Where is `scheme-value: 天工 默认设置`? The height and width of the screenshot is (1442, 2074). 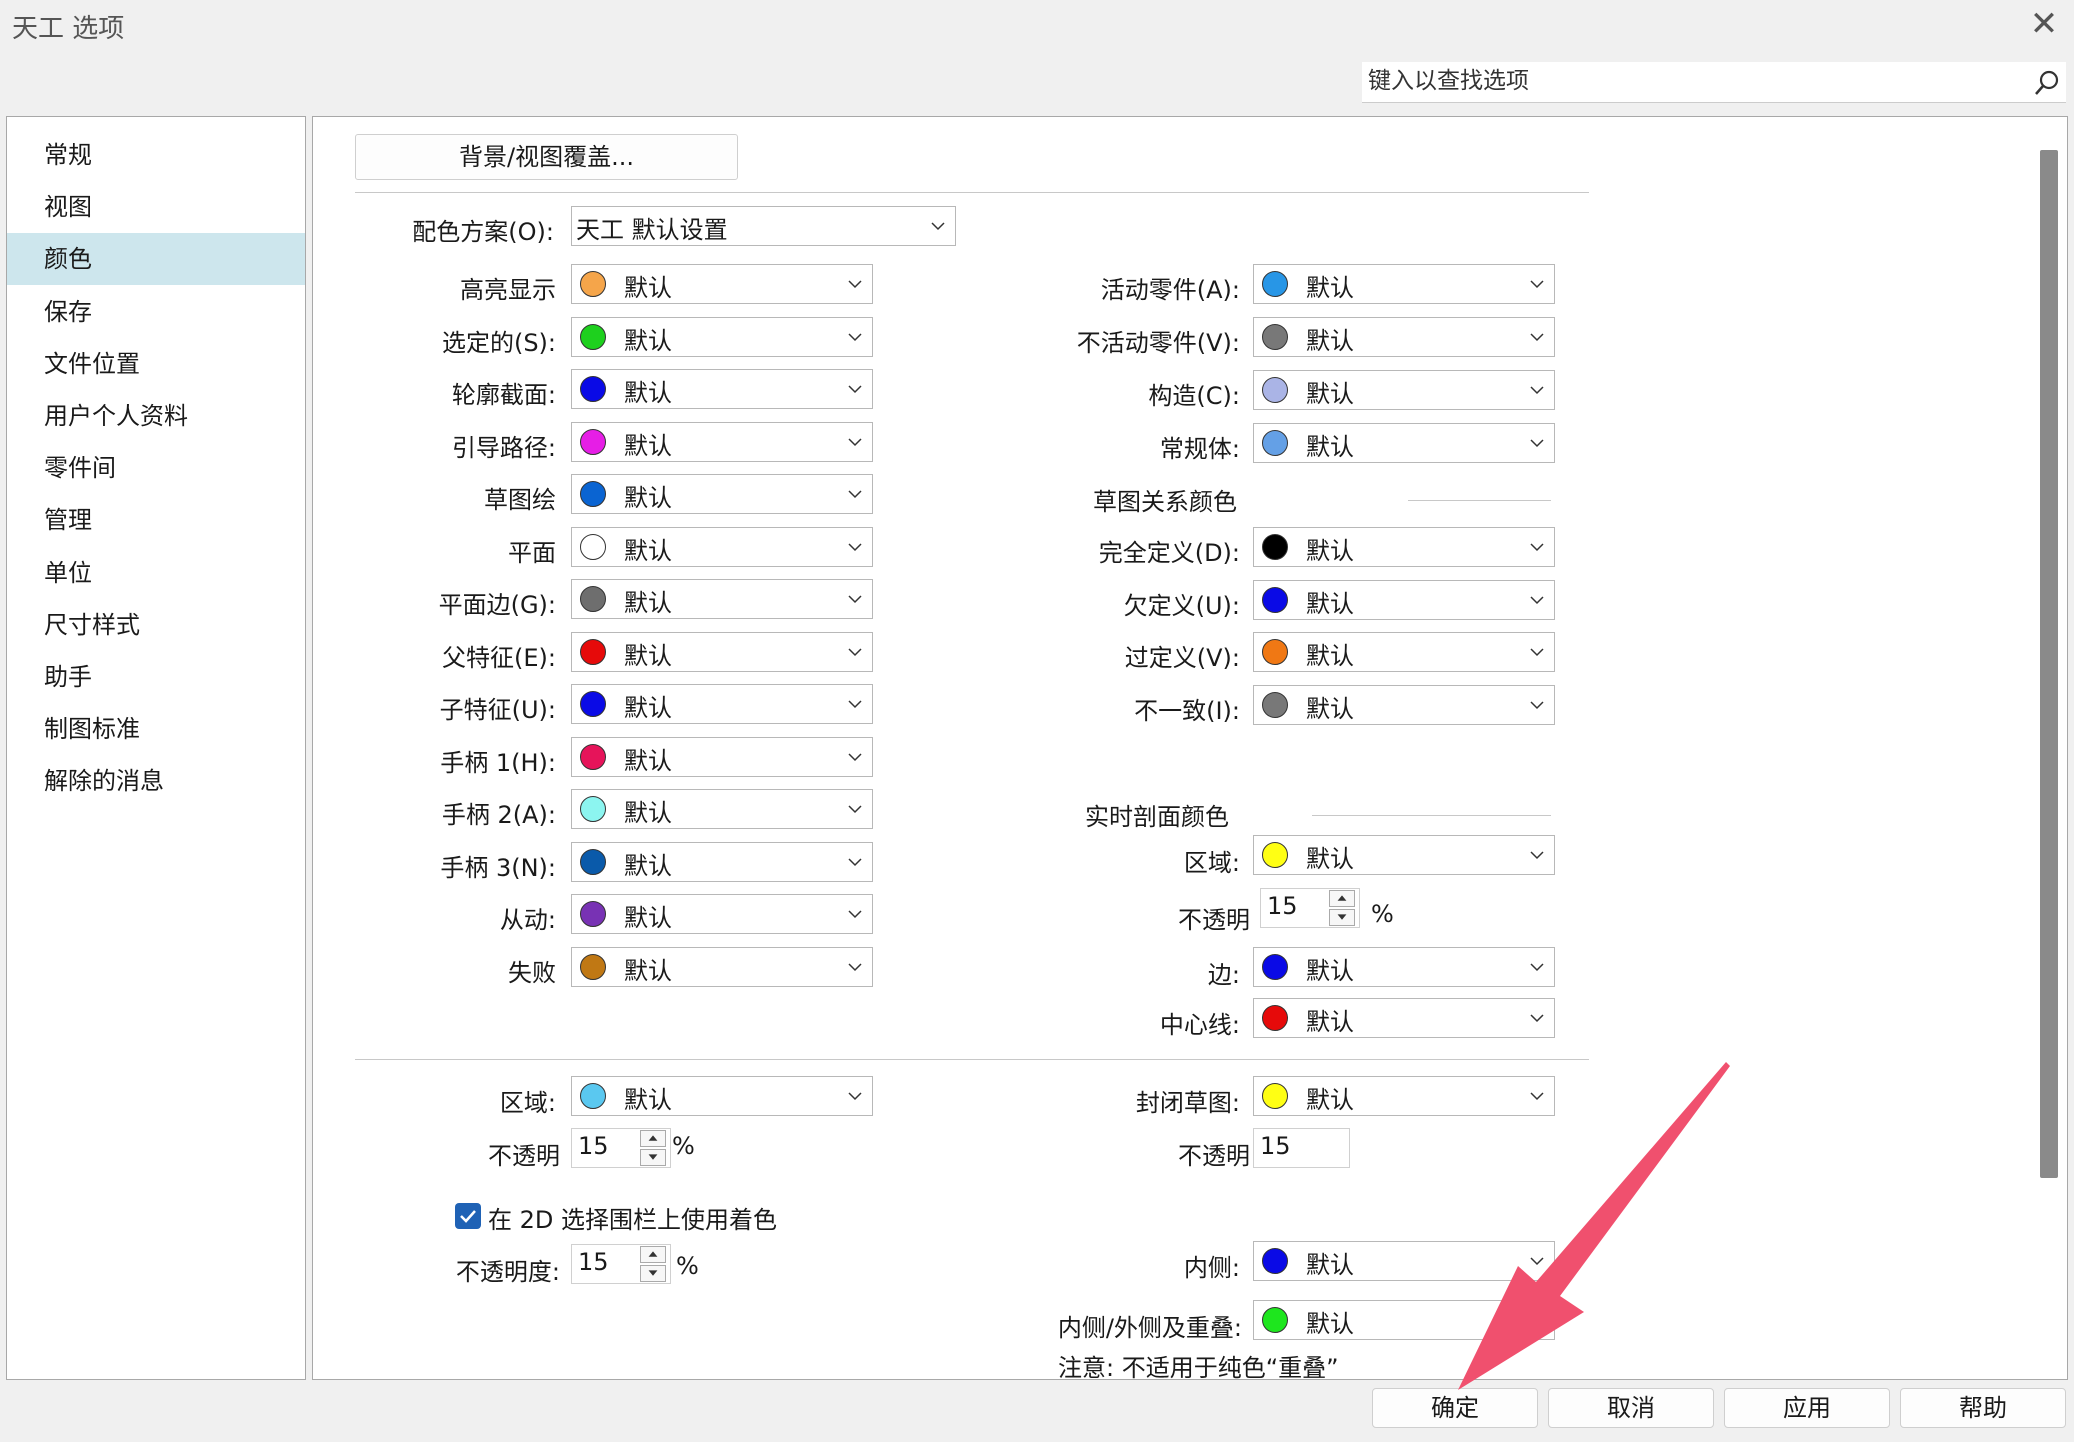
scheme-value: 天工 默认设置 is located at coordinates (652, 230).